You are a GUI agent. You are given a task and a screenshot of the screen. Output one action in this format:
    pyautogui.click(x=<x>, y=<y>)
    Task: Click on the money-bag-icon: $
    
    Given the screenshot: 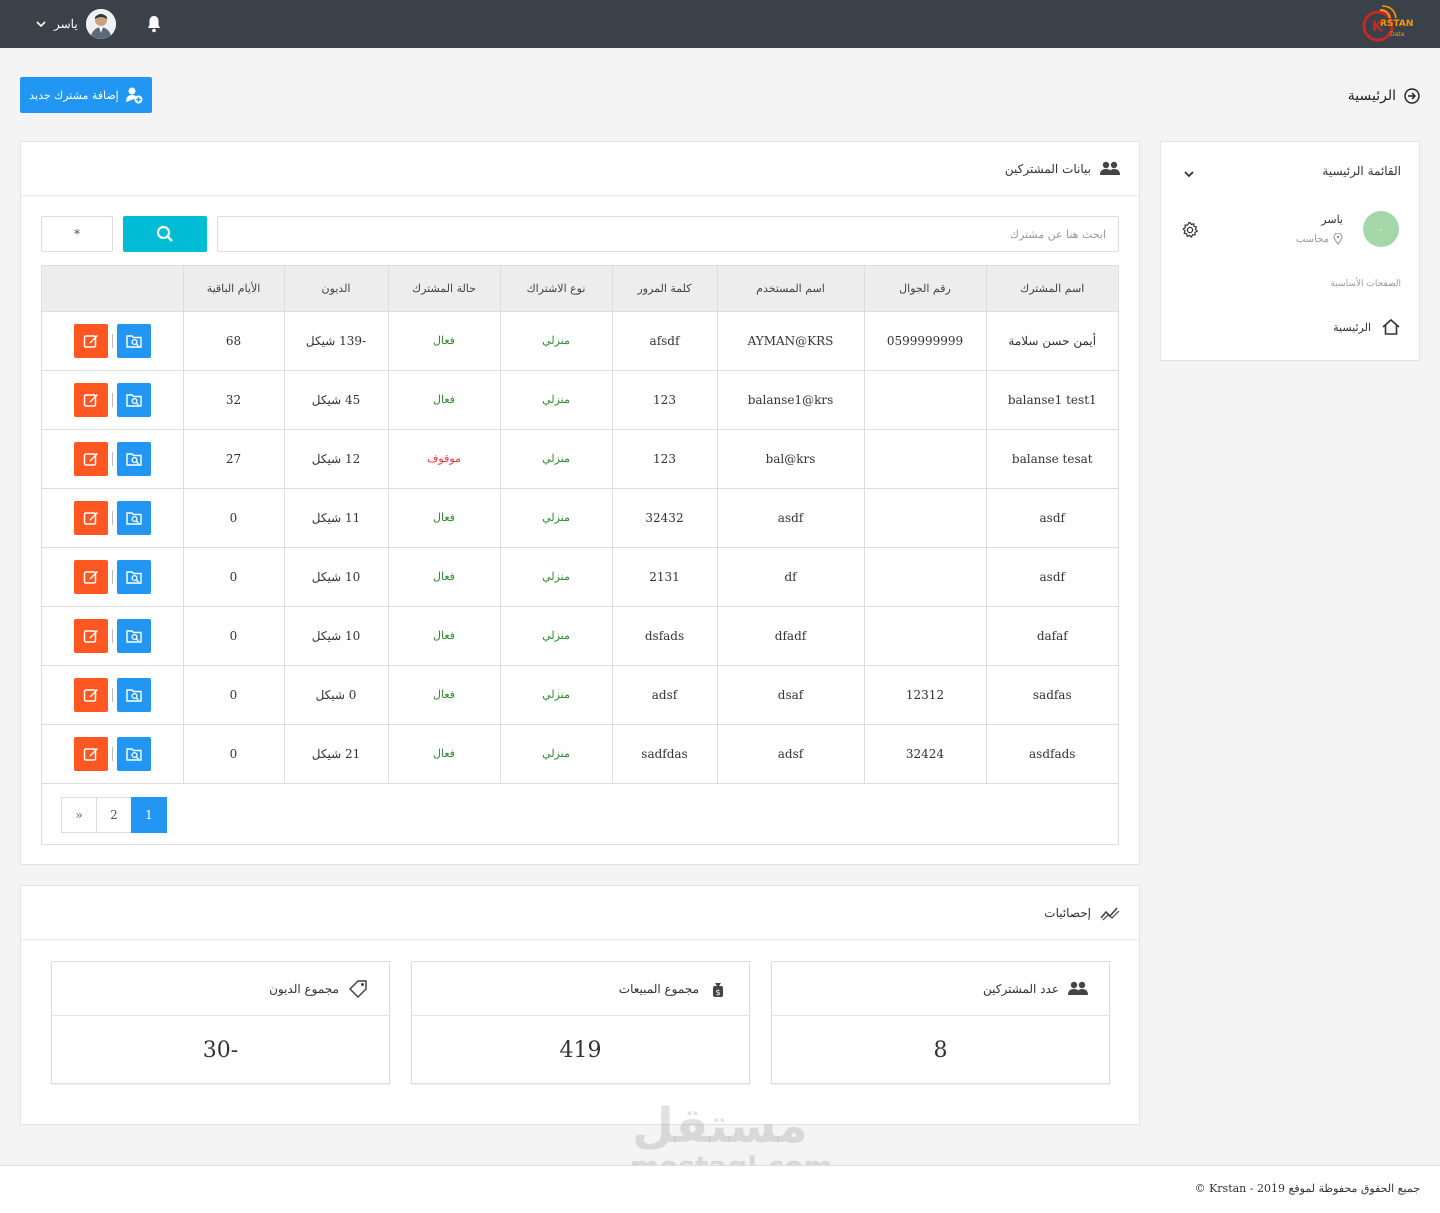 What is the action you would take?
    pyautogui.click(x=718, y=989)
    